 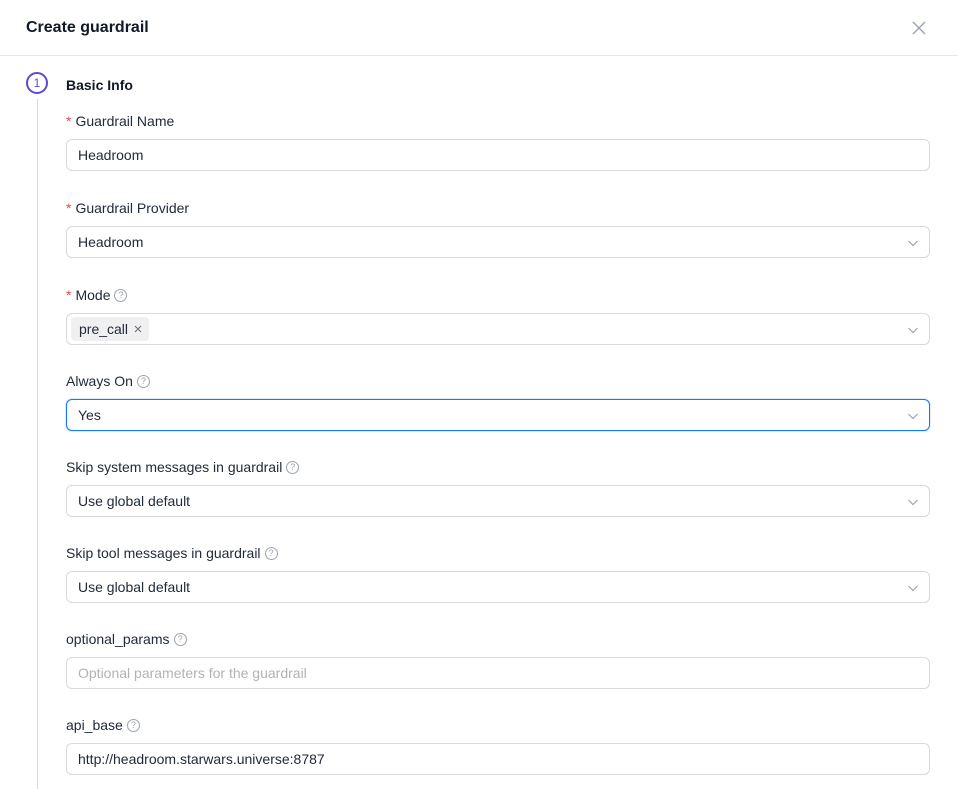 I want to click on guardrail-name-input: Headroom, so click(x=498, y=155).